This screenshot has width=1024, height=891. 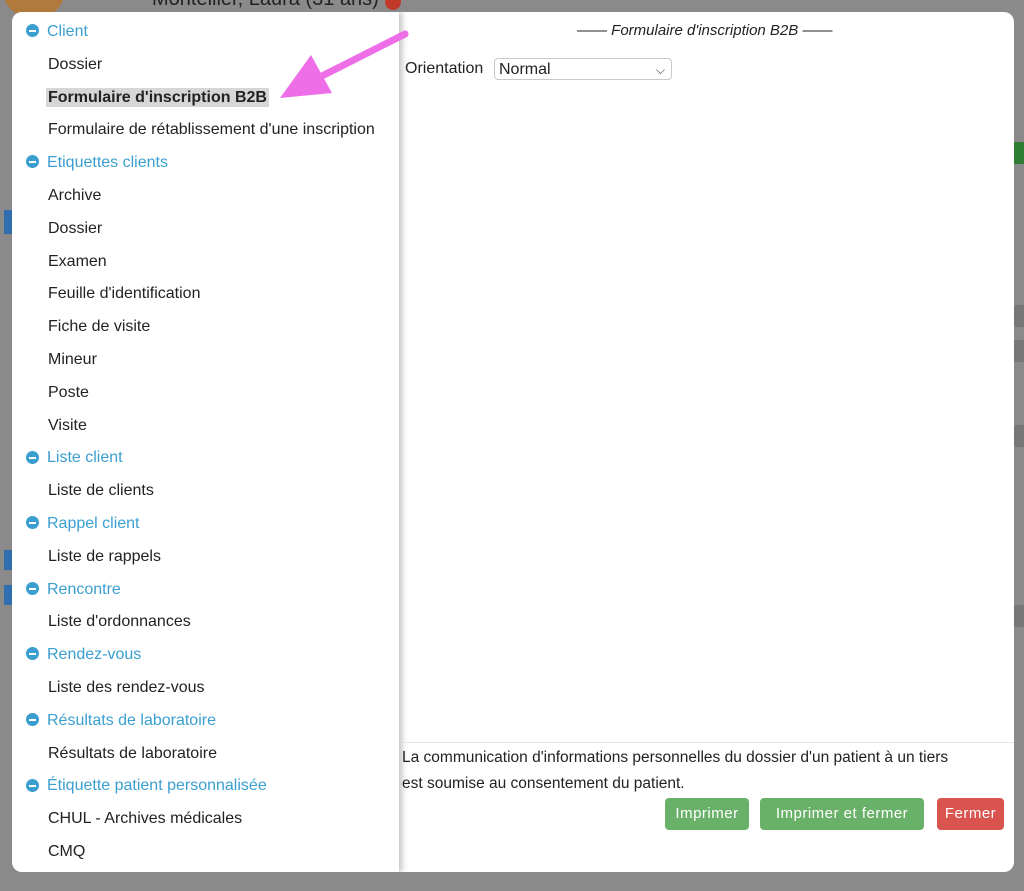 What do you see at coordinates (84, 589) in the screenshot?
I see `tree-group-label: Rencontre` at bounding box center [84, 589].